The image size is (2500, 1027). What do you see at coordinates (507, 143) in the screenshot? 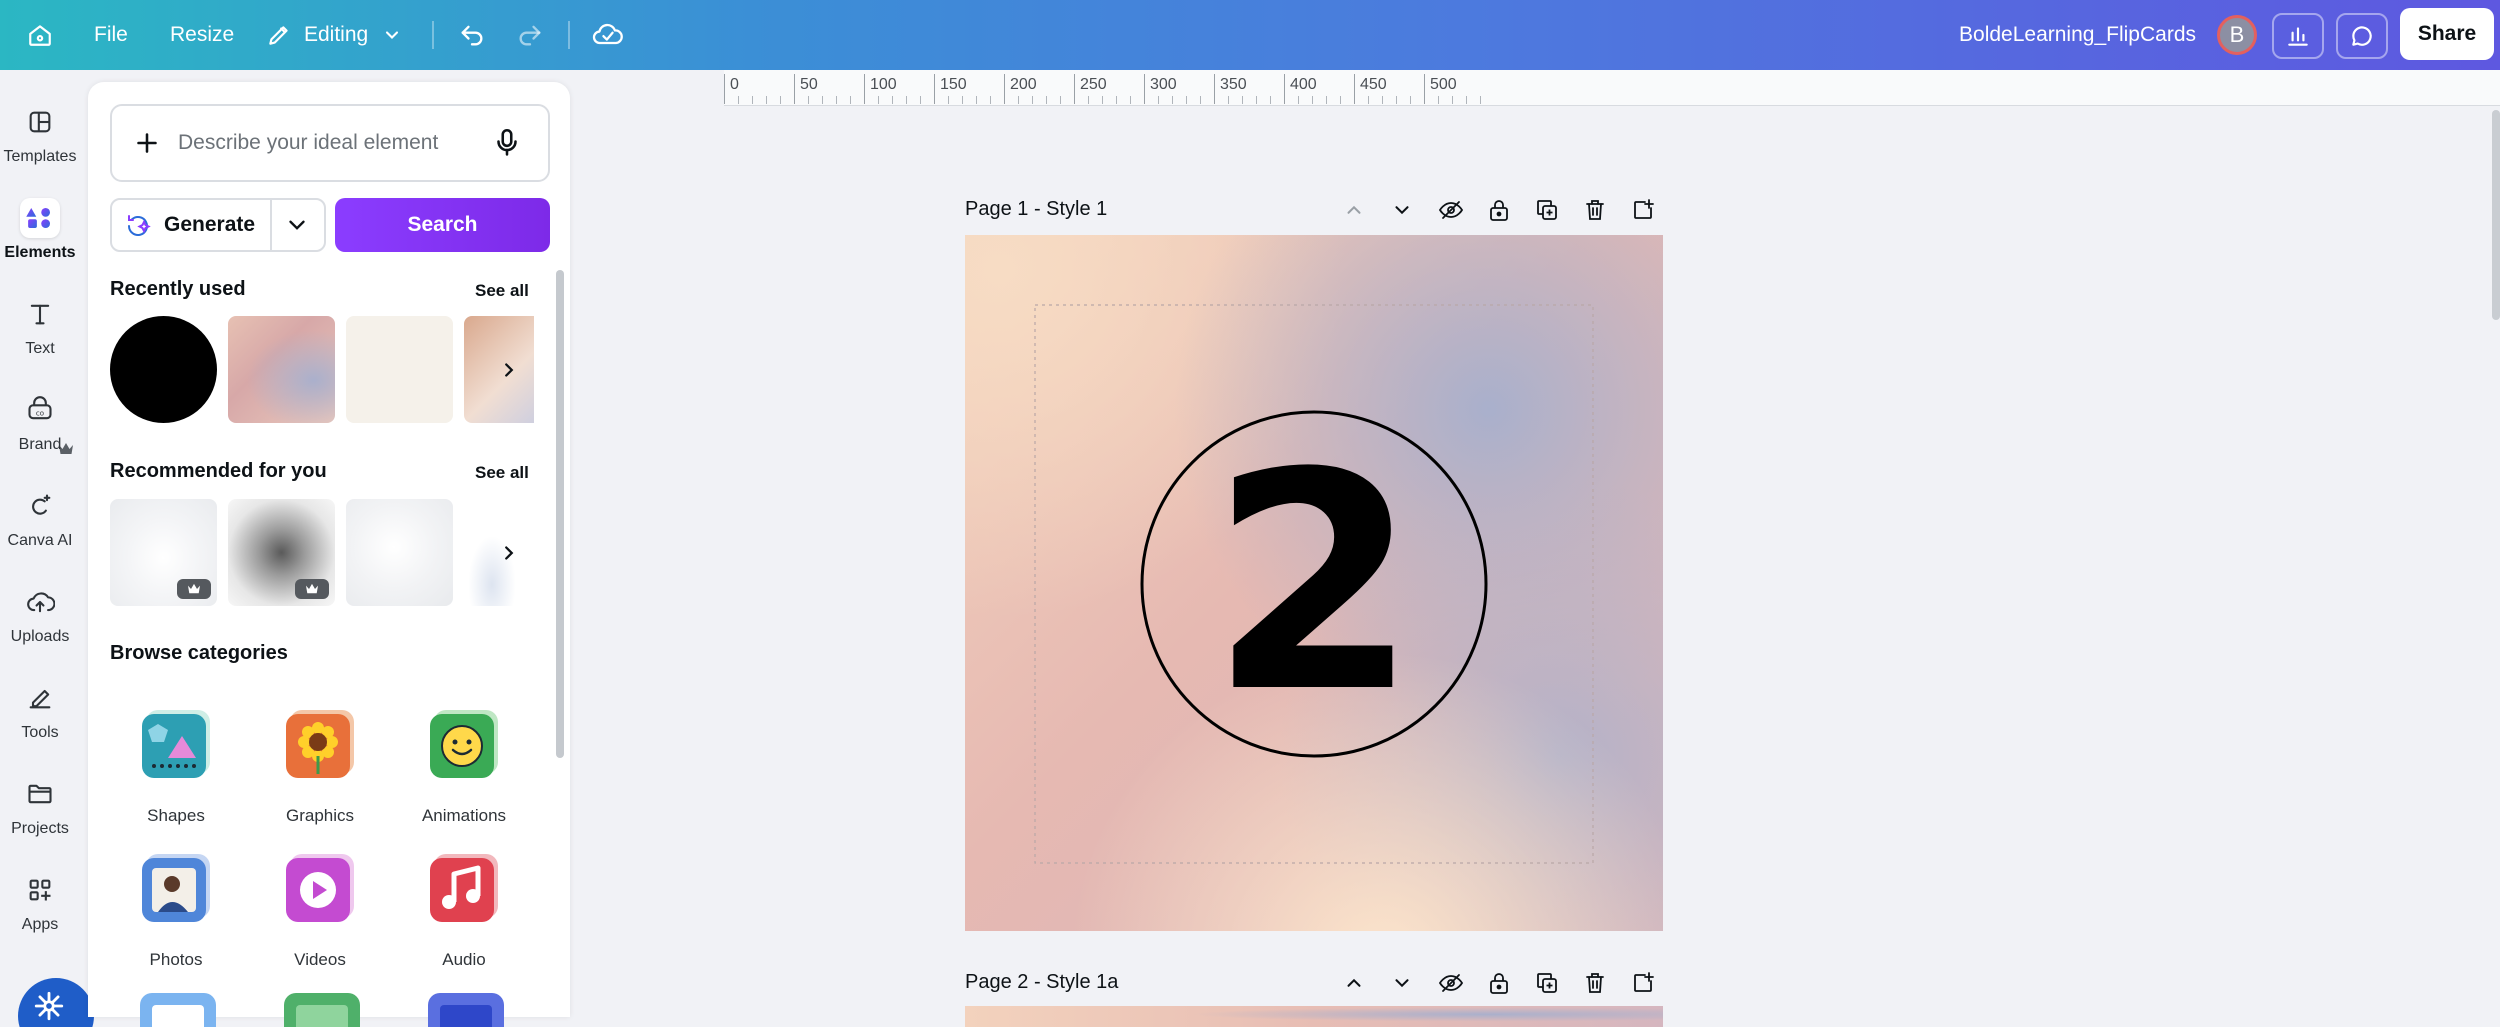
I see `microphone-icon` at bounding box center [507, 143].